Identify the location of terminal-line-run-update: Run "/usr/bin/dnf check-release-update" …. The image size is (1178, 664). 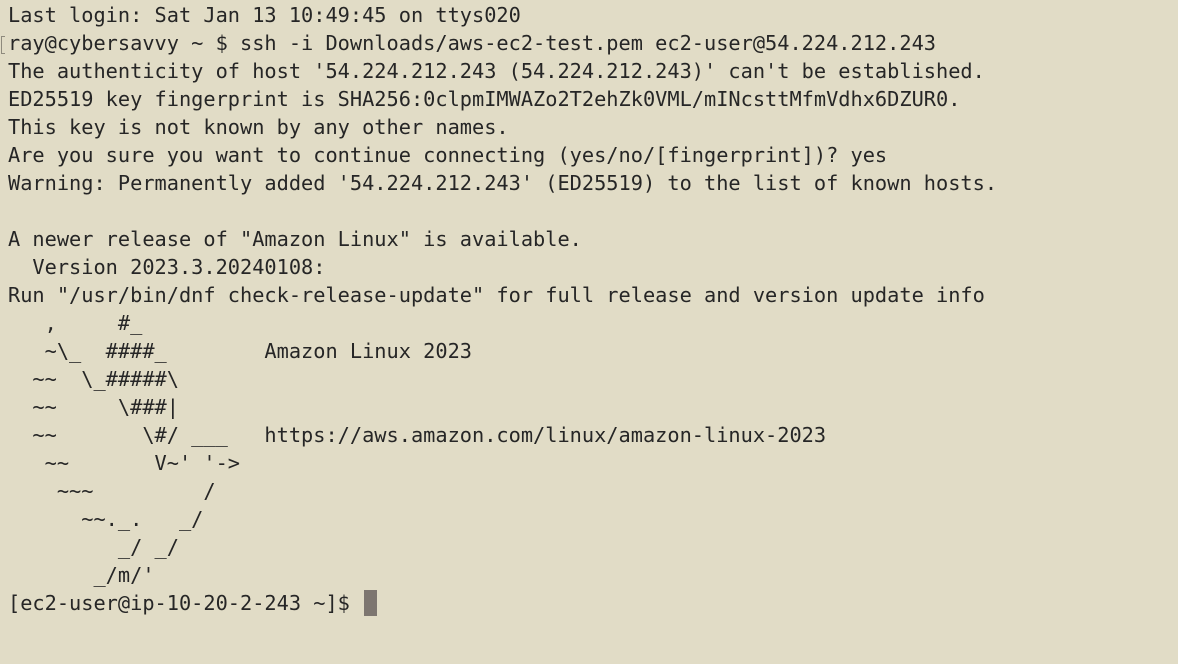
(496, 295).